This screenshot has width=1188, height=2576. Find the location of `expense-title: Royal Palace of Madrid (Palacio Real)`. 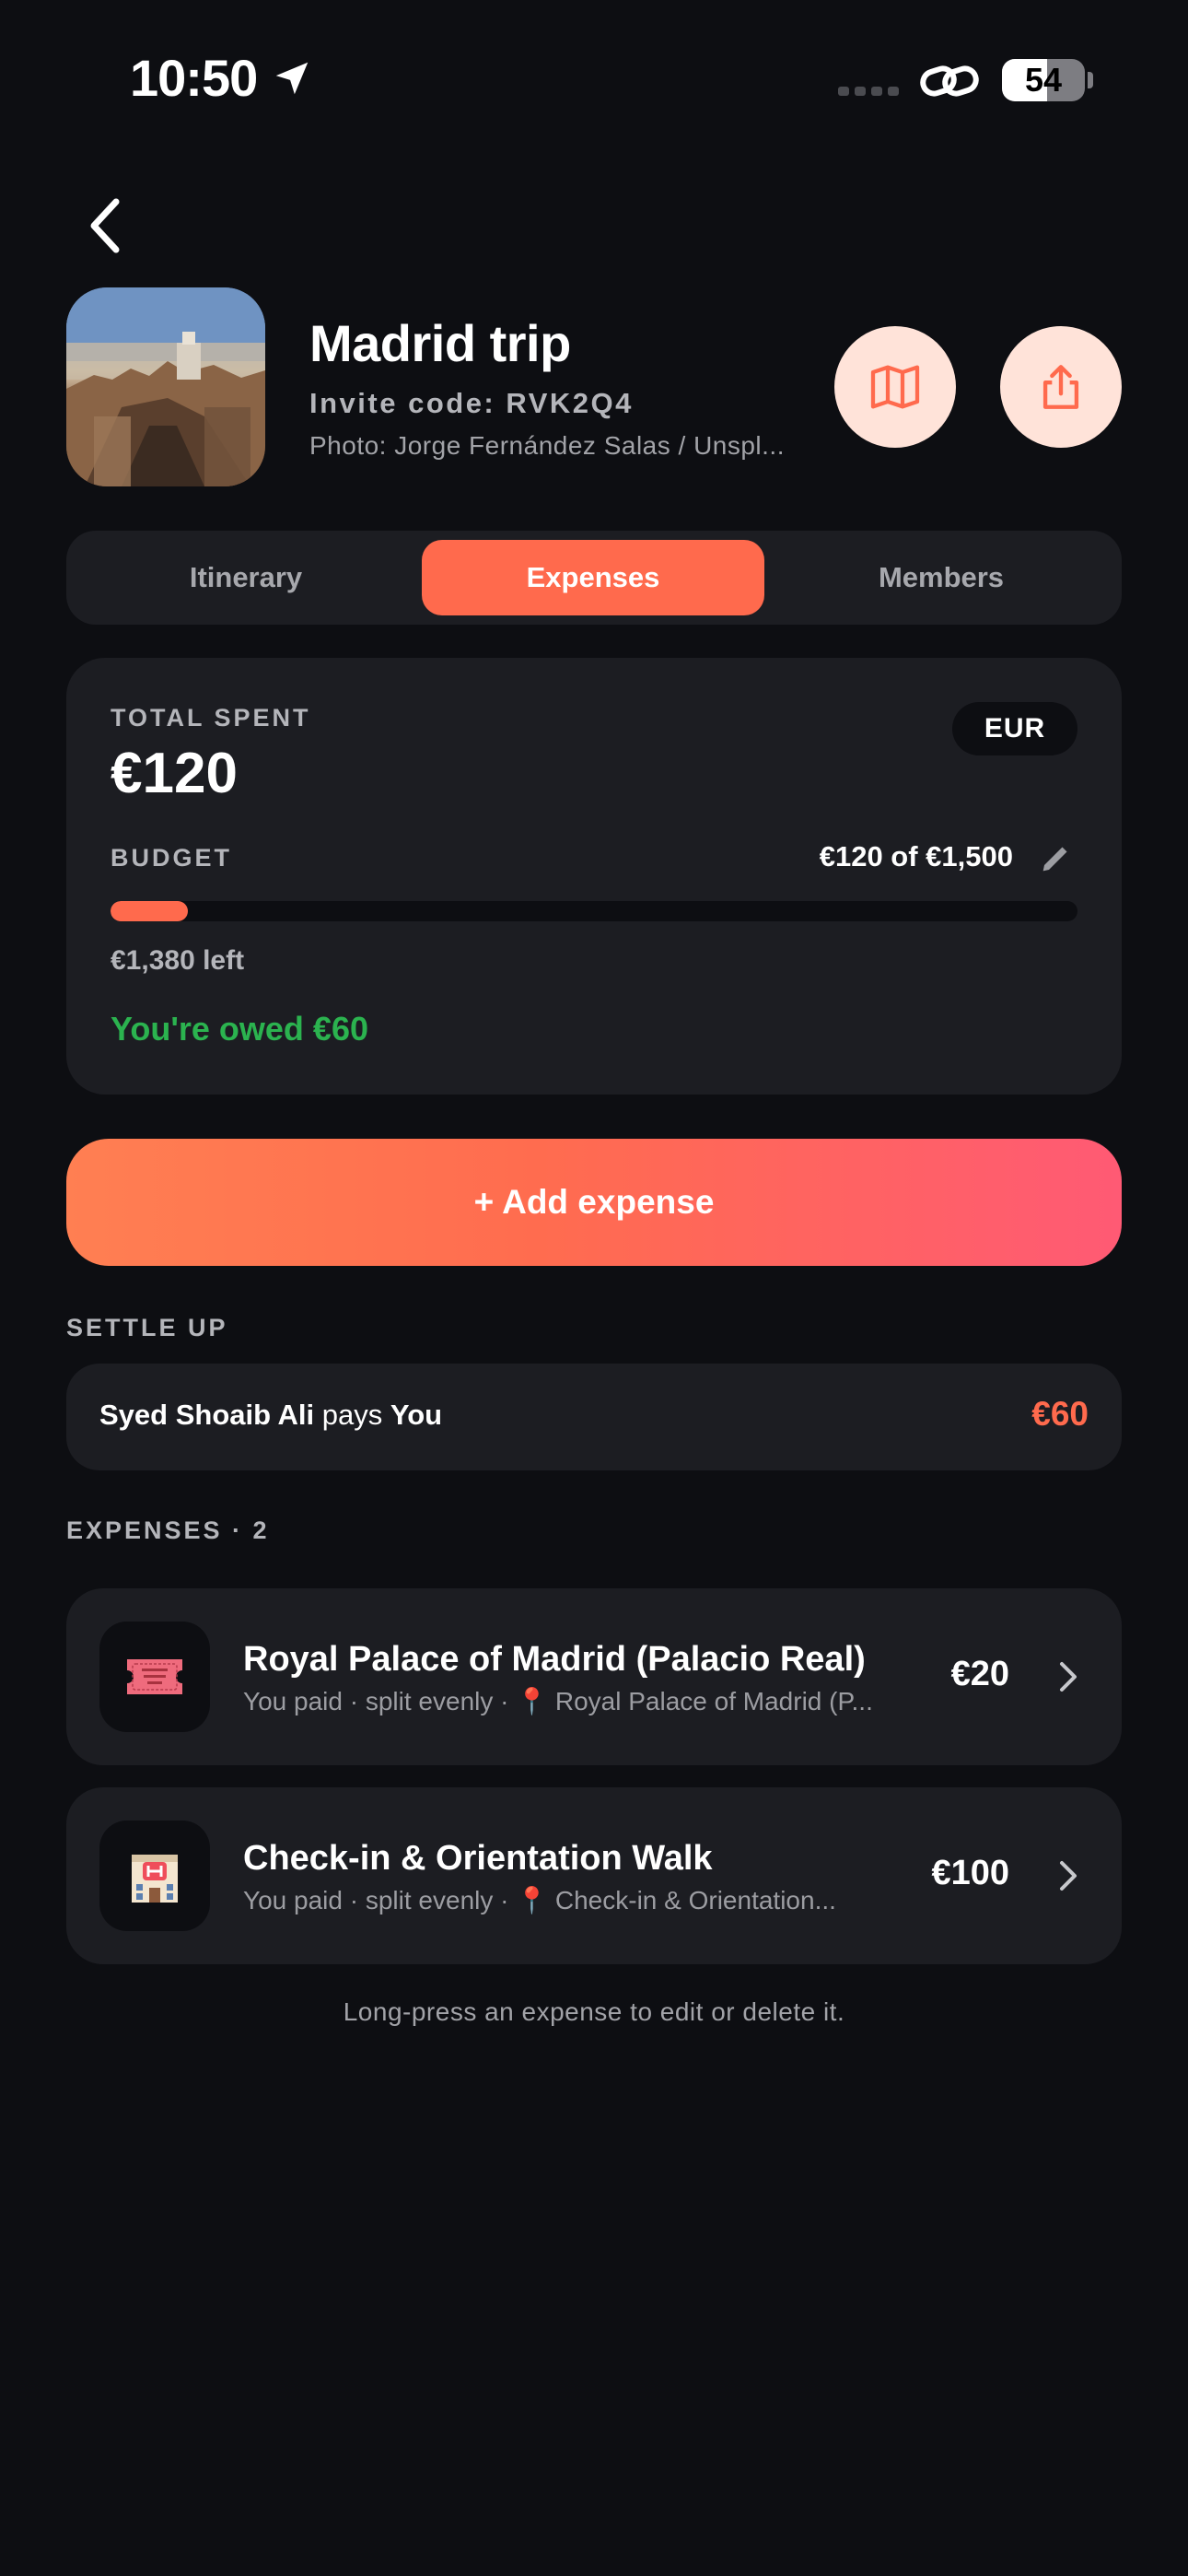

expense-title: Royal Palace of Madrid (Palacio Real) is located at coordinates (555, 1659).